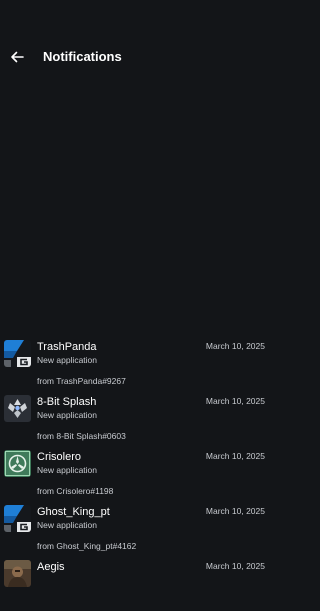 The height and width of the screenshot is (611, 320). I want to click on notification-name: Crisolero, so click(59, 457).